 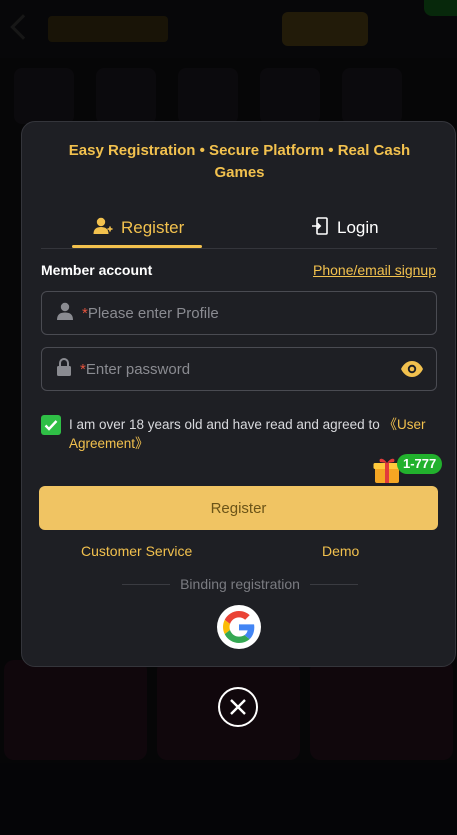 I want to click on google-icon, so click(x=239, y=627).